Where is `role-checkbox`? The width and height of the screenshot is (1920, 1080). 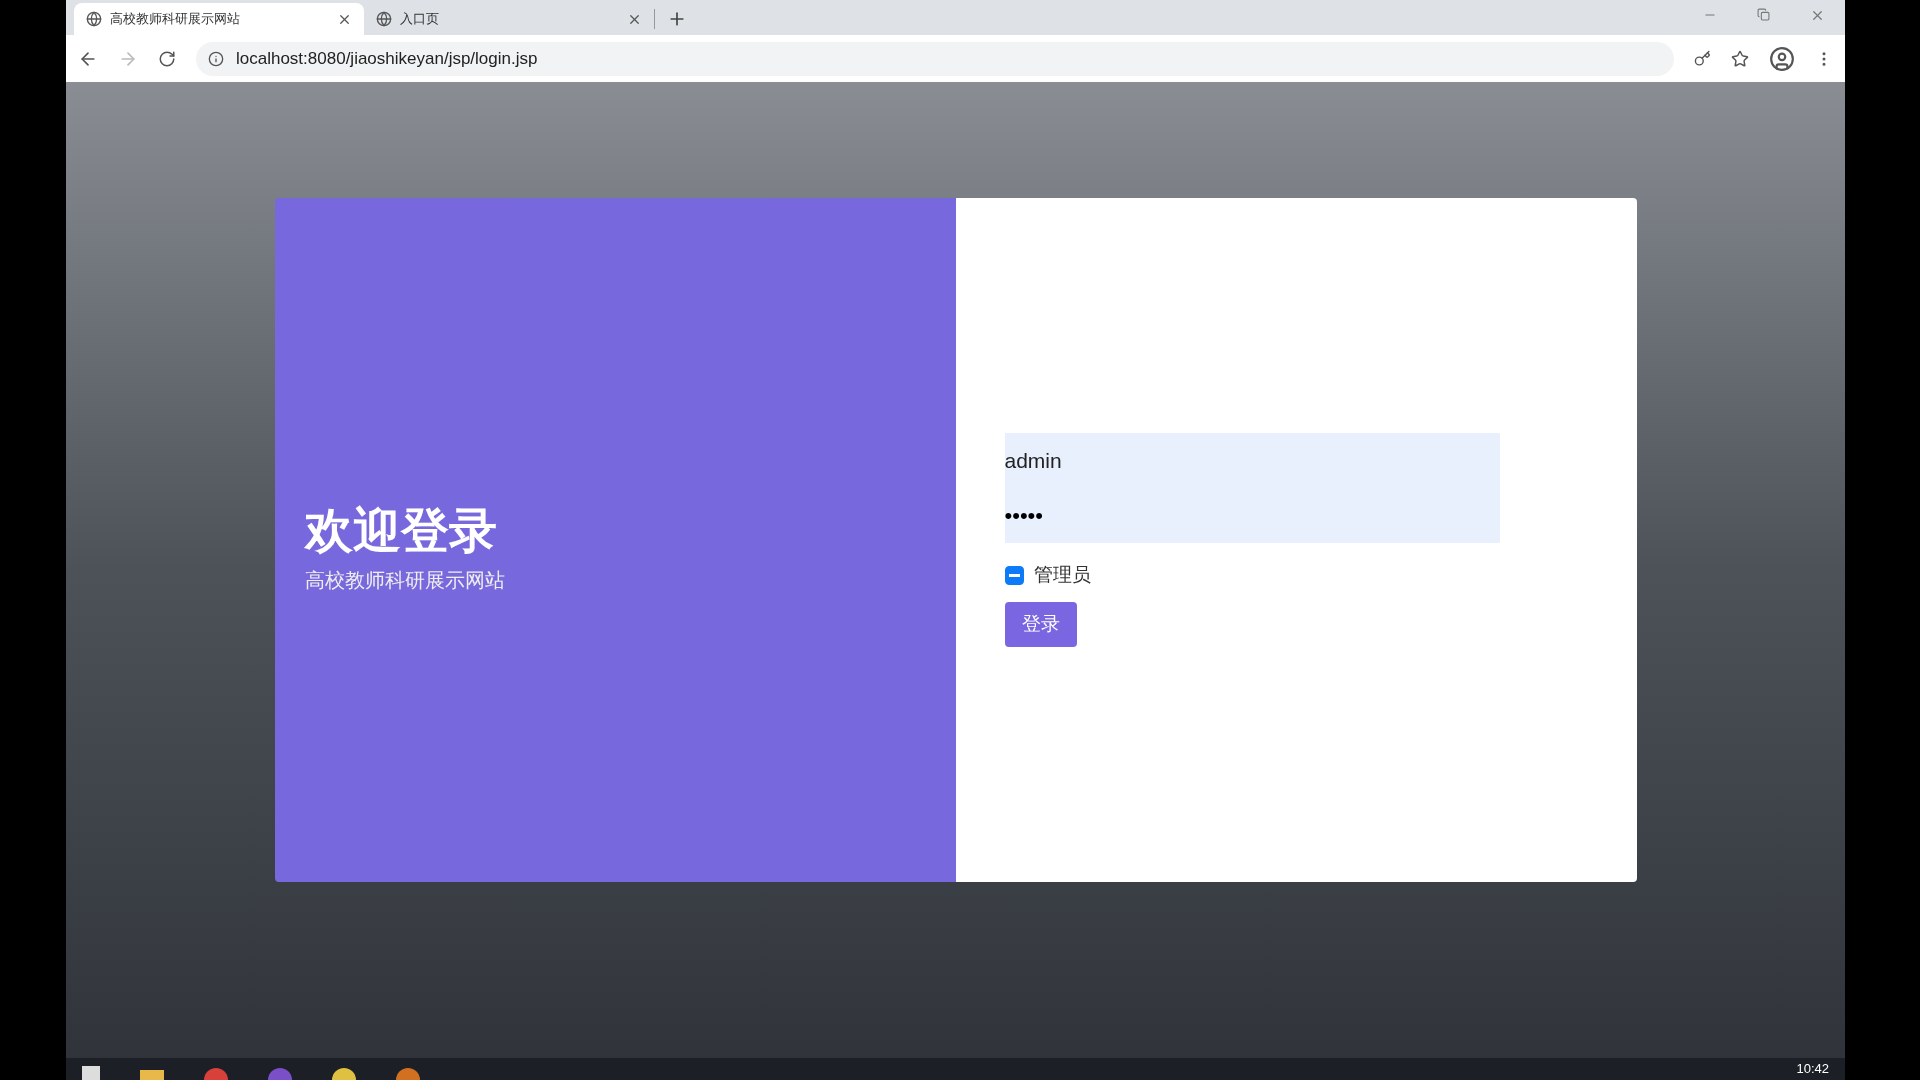 role-checkbox is located at coordinates (1014, 575).